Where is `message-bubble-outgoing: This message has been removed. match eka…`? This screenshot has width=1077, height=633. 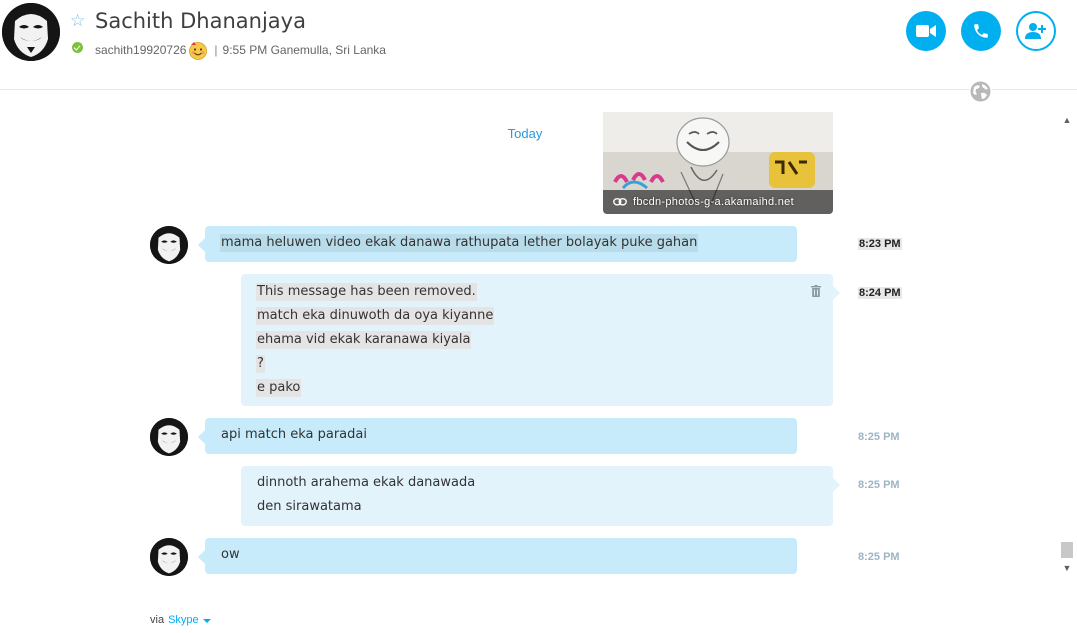
message-bubble-outgoing: This message has been removed. match eka… is located at coordinates (540, 340).